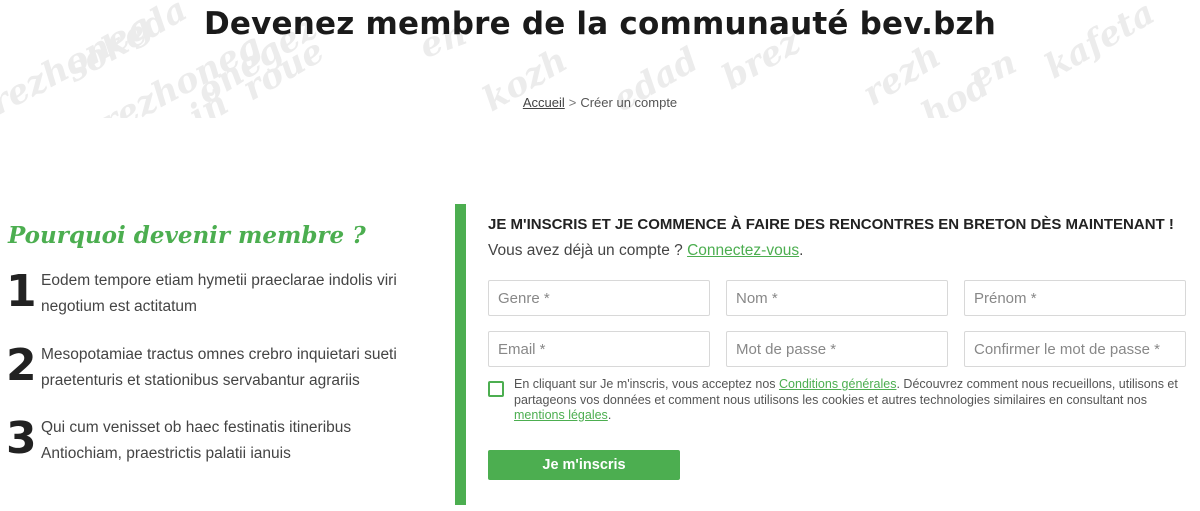  What do you see at coordinates (743, 250) in the screenshot?
I see `login-link: Connectez-vous` at bounding box center [743, 250].